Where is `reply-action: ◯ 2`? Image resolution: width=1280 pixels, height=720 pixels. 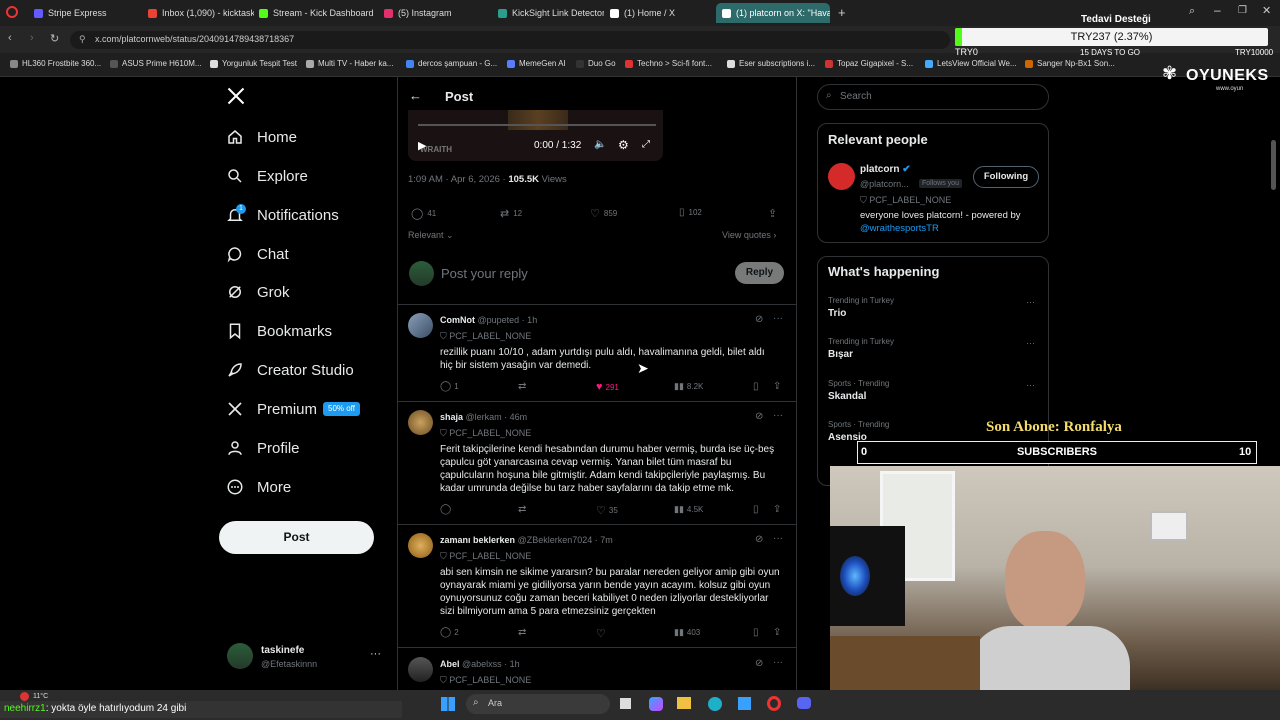 reply-action: ◯ 2 is located at coordinates (449, 632).